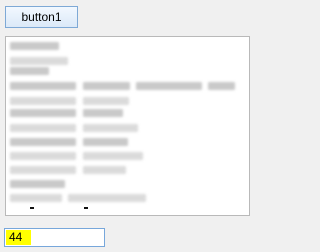  I want to click on button1: button1, so click(41, 17).